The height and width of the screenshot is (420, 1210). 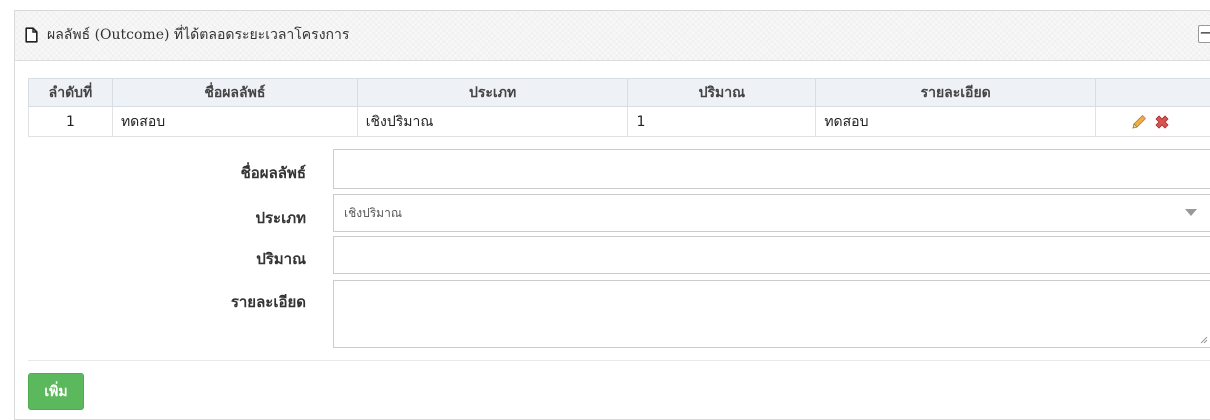 What do you see at coordinates (71, 122) in the screenshot?
I see `cell-no: 1` at bounding box center [71, 122].